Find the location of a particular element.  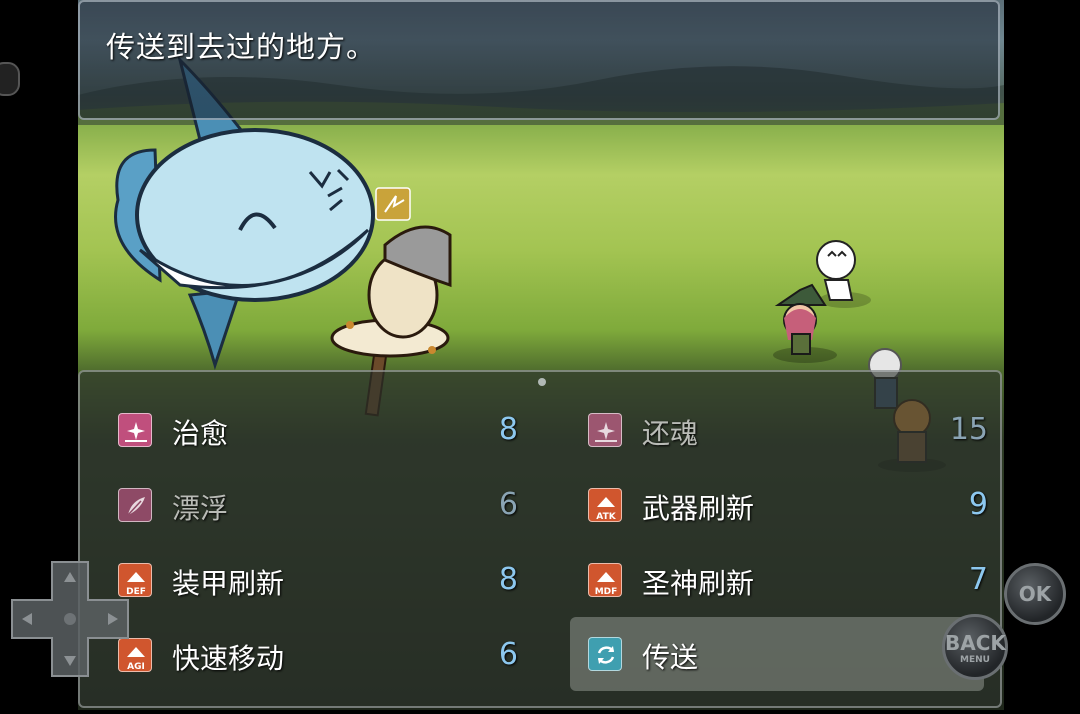

skill-name: 装甲刷新 is located at coordinates (228, 583).